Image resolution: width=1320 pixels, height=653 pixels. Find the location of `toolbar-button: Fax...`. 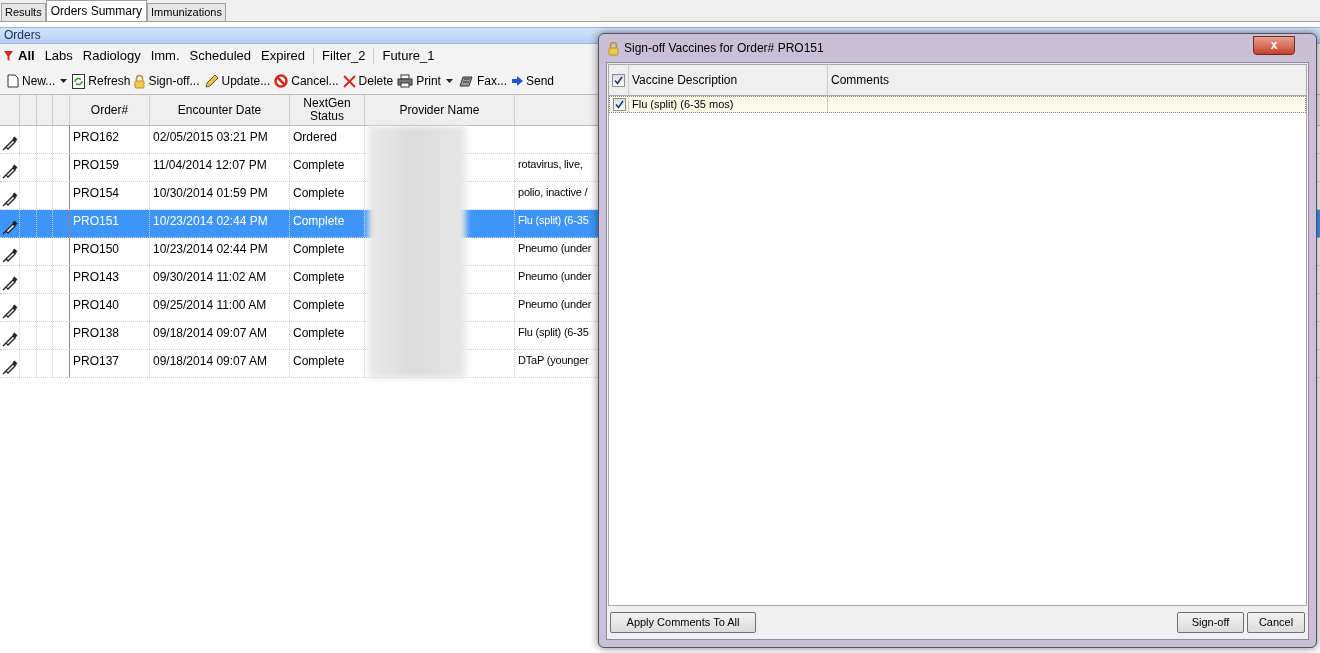

toolbar-button: Fax... is located at coordinates (482, 81).